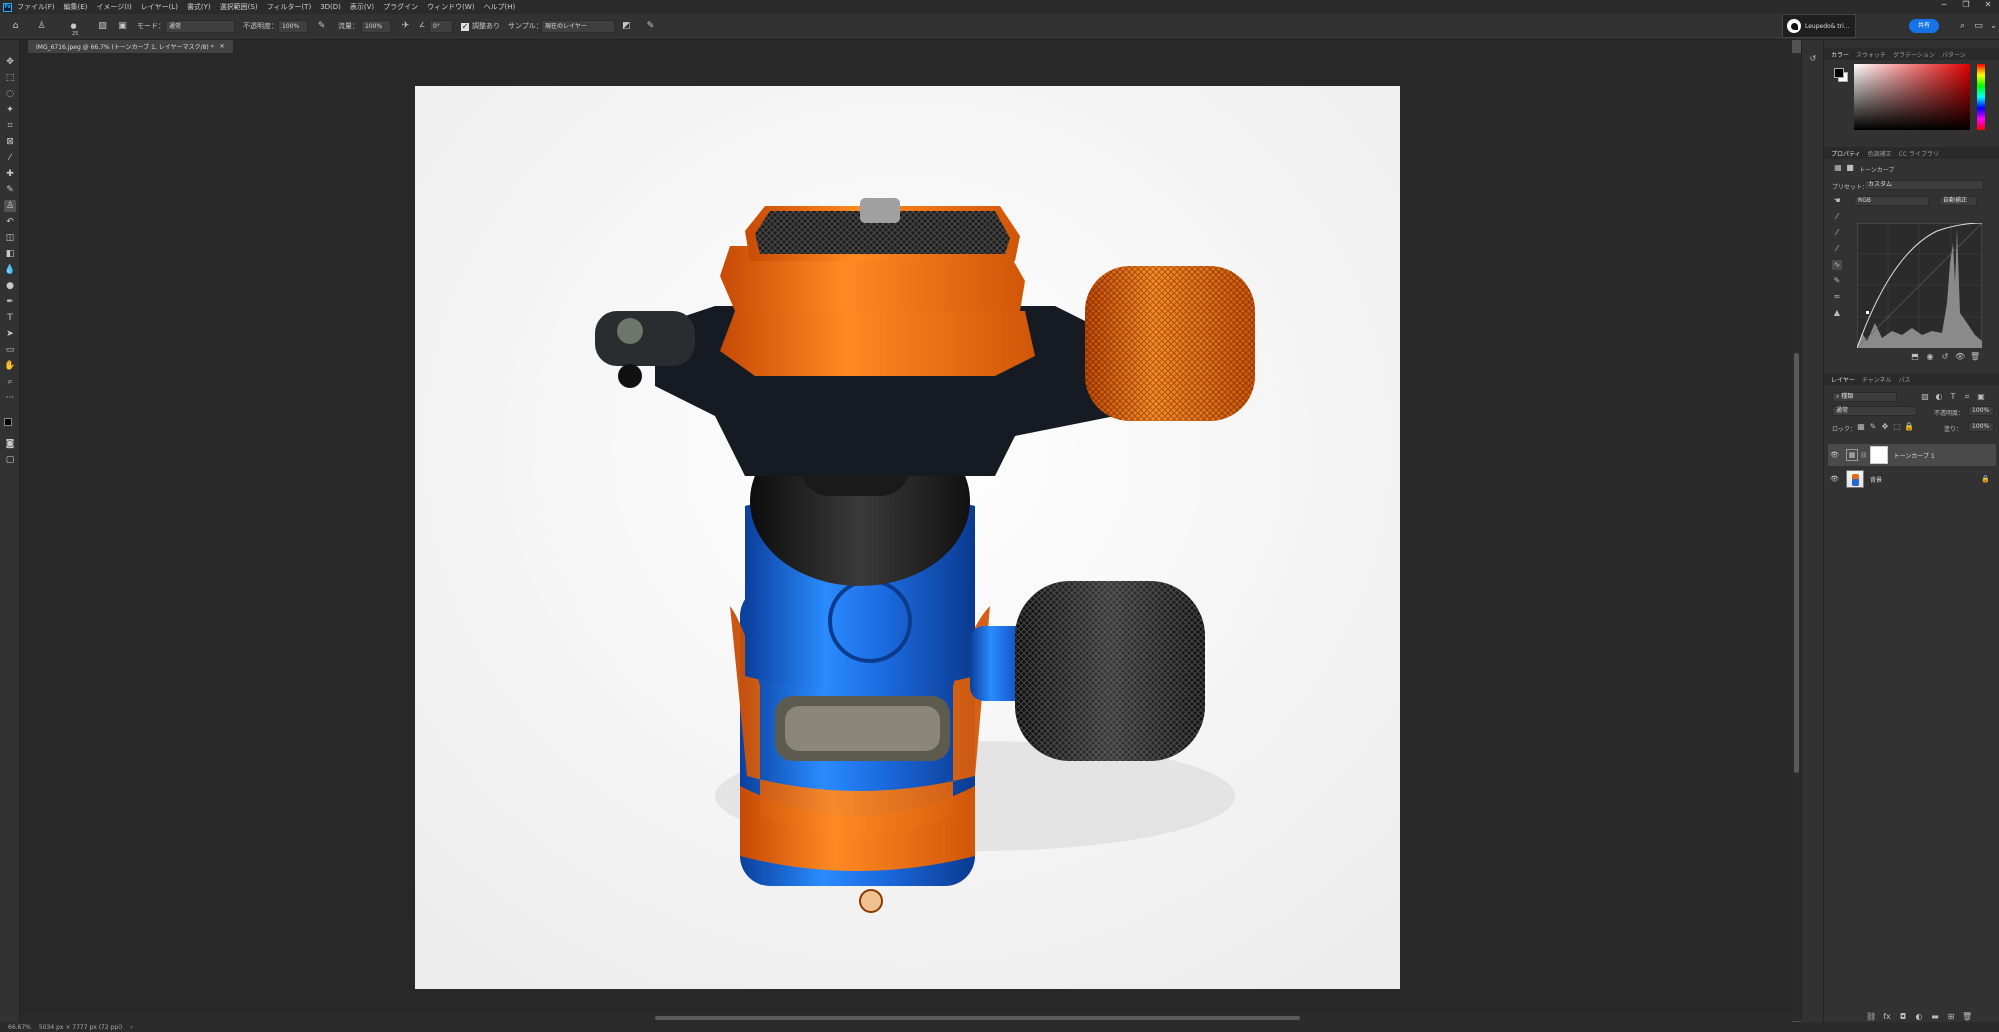 Image resolution: width=1999 pixels, height=1032 pixels. I want to click on home-icon: ⌂, so click(15, 26).